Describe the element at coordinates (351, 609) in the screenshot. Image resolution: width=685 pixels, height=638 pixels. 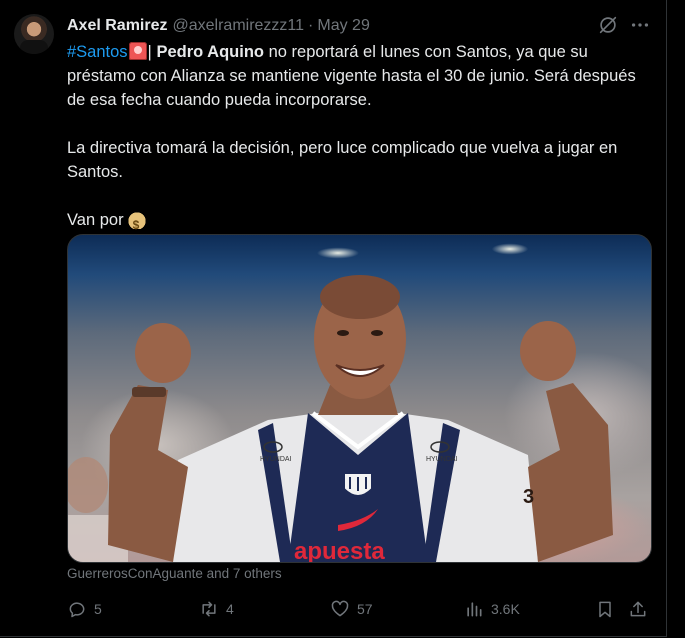
I see `like-button: 57` at that location.